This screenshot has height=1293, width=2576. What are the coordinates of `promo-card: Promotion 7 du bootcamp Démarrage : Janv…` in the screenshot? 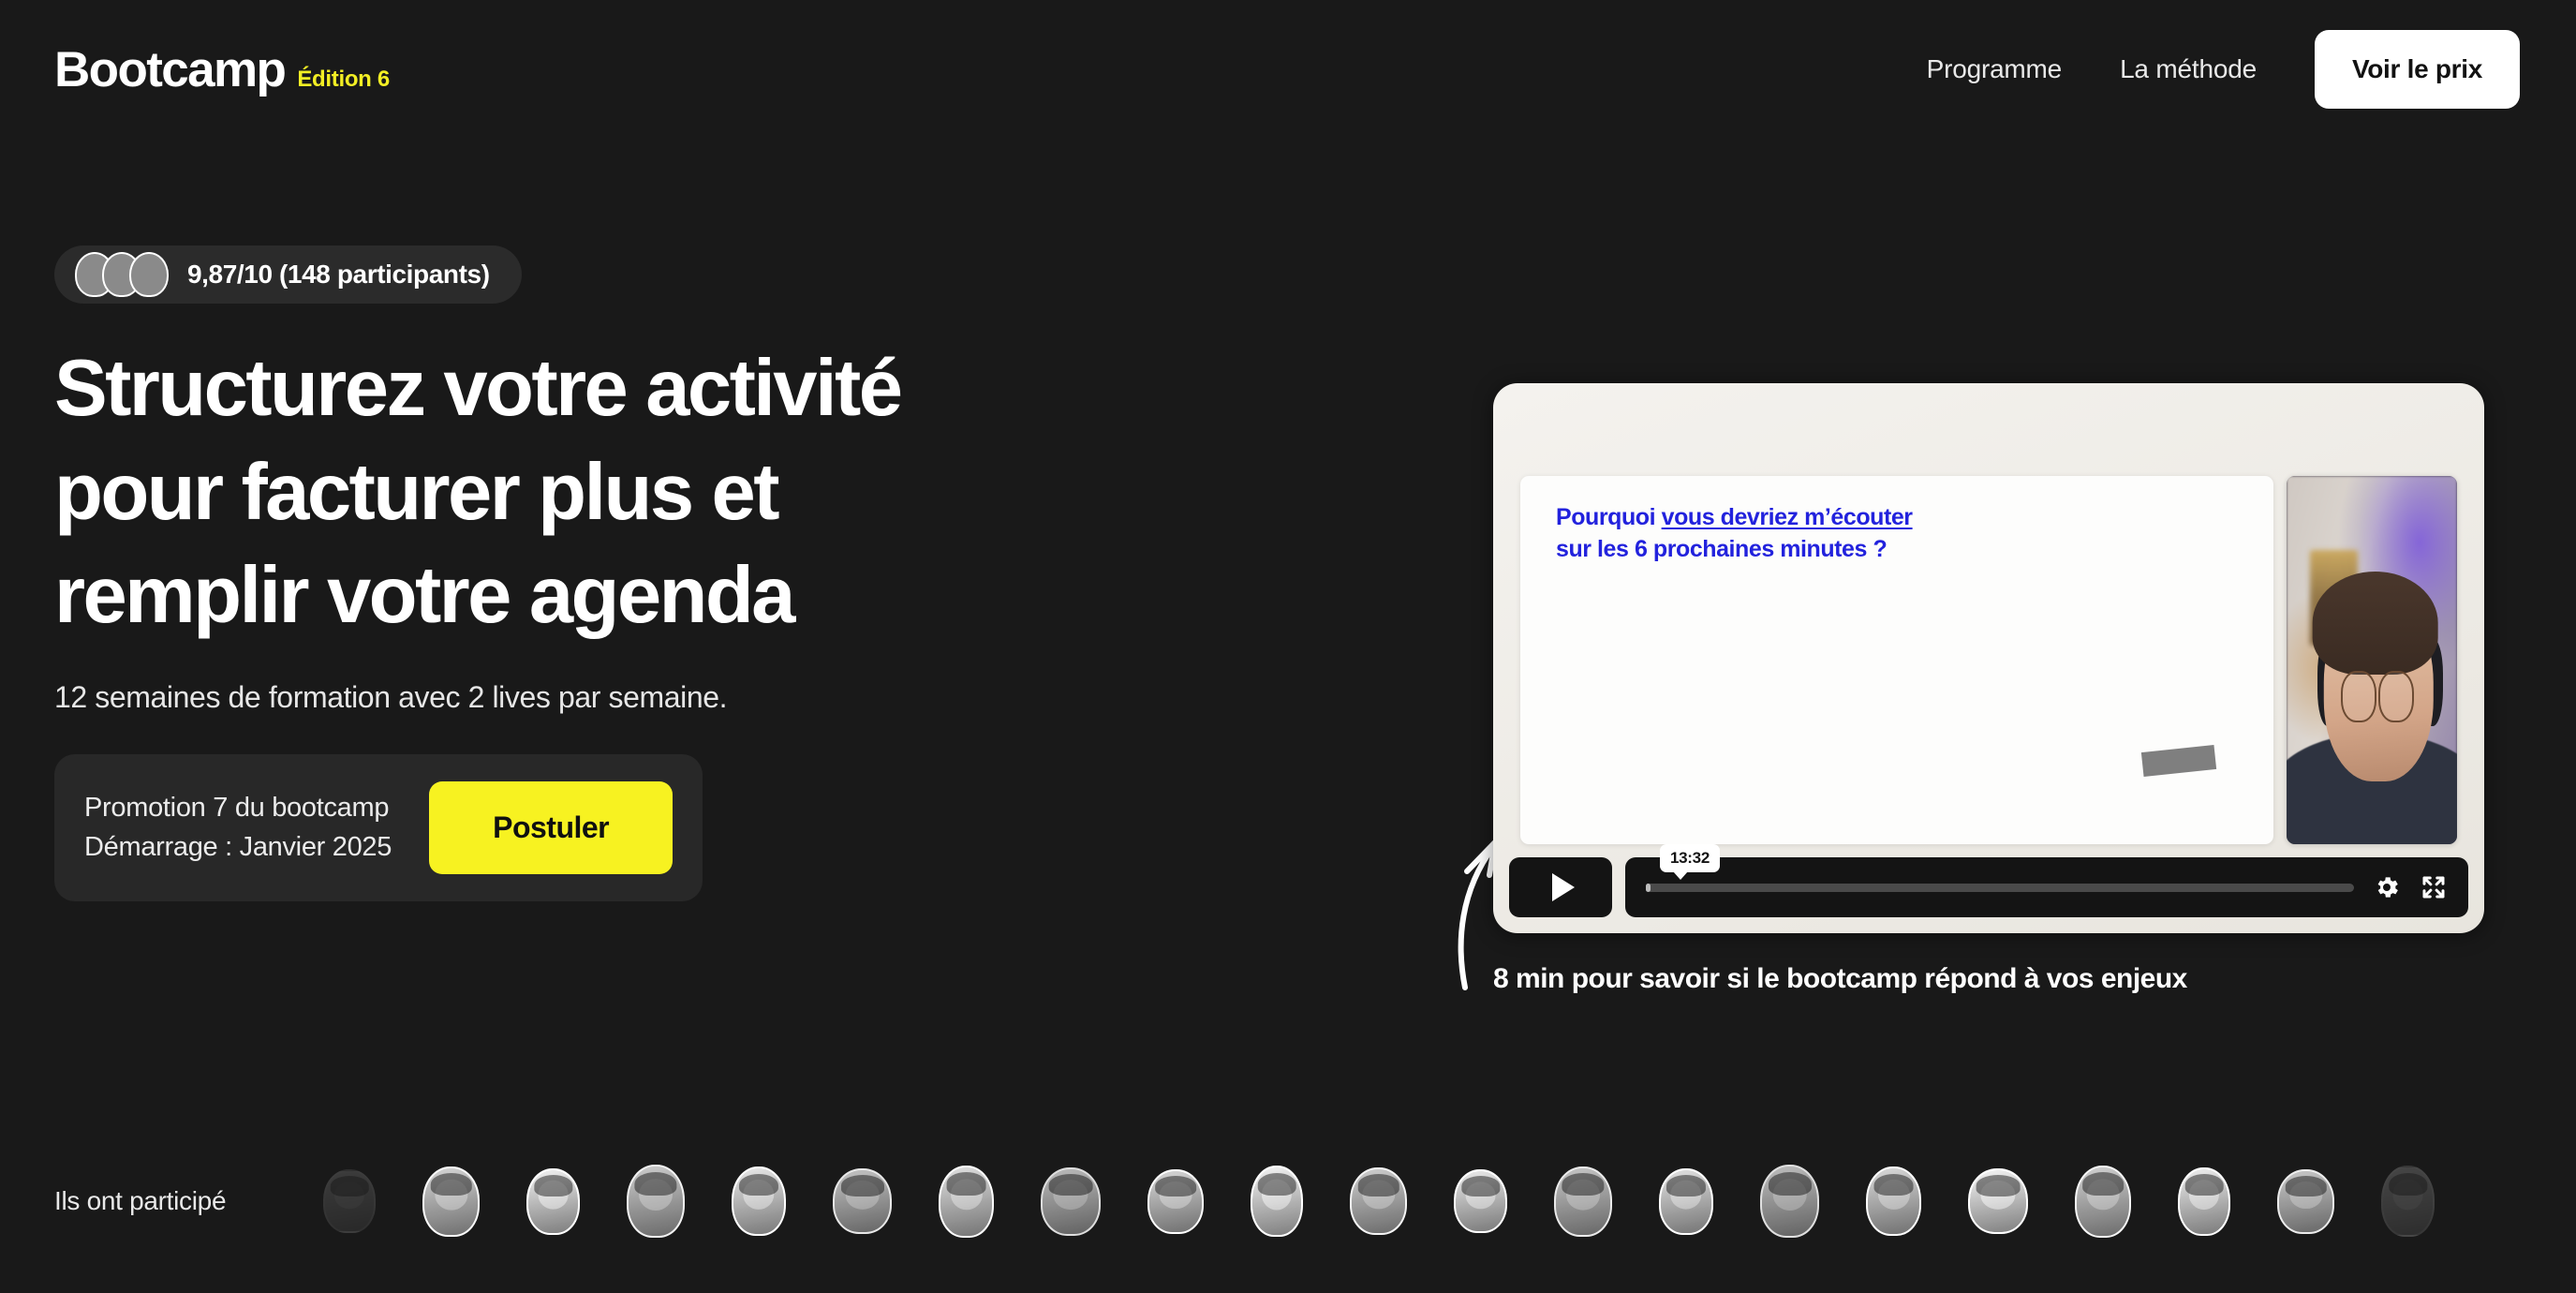 It's located at (378, 827).